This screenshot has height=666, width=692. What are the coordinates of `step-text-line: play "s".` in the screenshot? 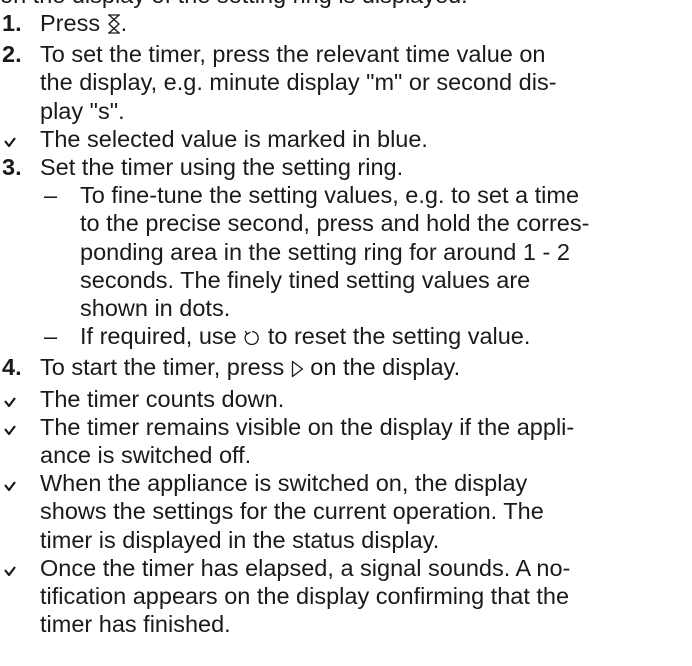 It's located at (82, 110).